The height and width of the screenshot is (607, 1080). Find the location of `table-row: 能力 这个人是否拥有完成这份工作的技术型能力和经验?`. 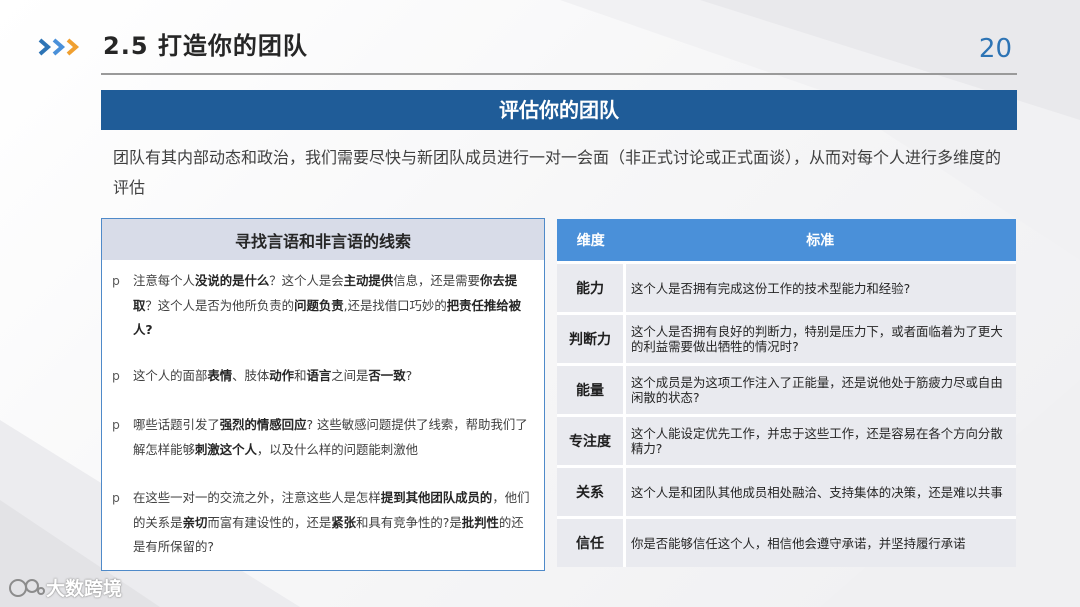

table-row: 能力 这个人是否拥有完成这份工作的技术型能力和经验? is located at coordinates (786, 287).